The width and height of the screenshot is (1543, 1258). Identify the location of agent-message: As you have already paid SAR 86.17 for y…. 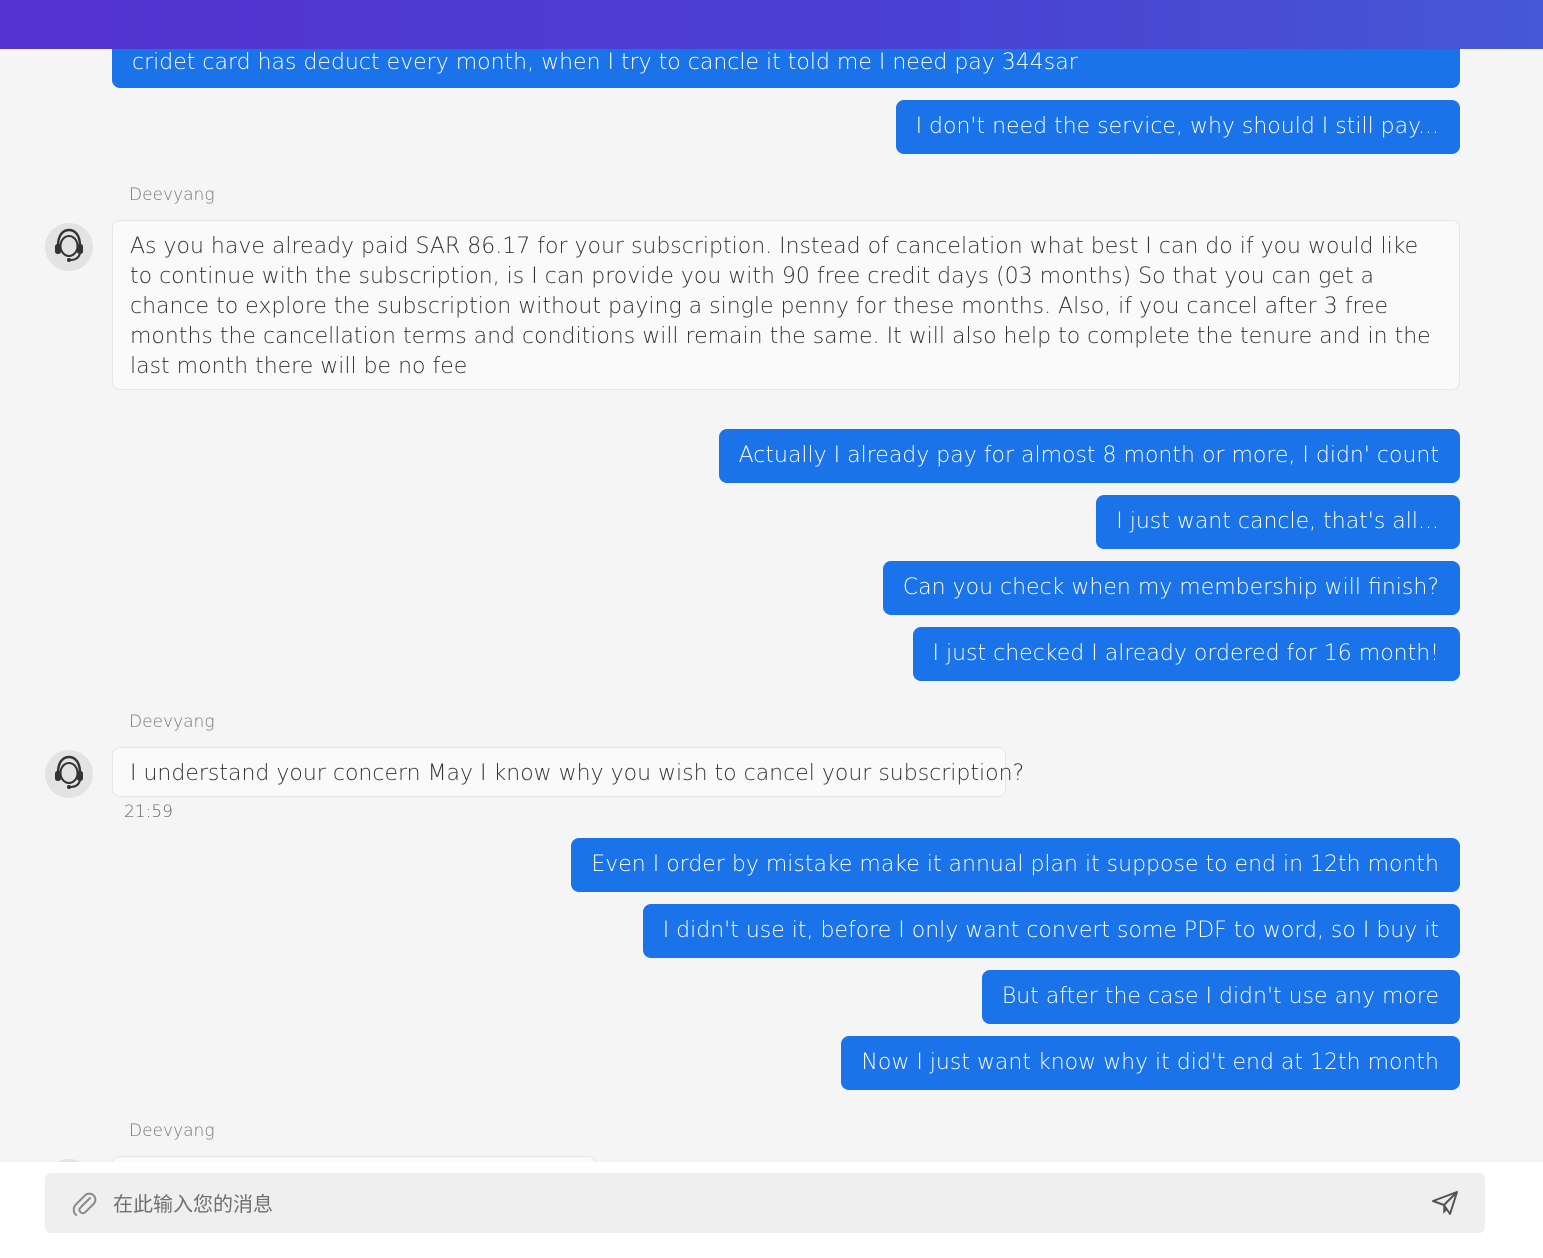
(786, 305).